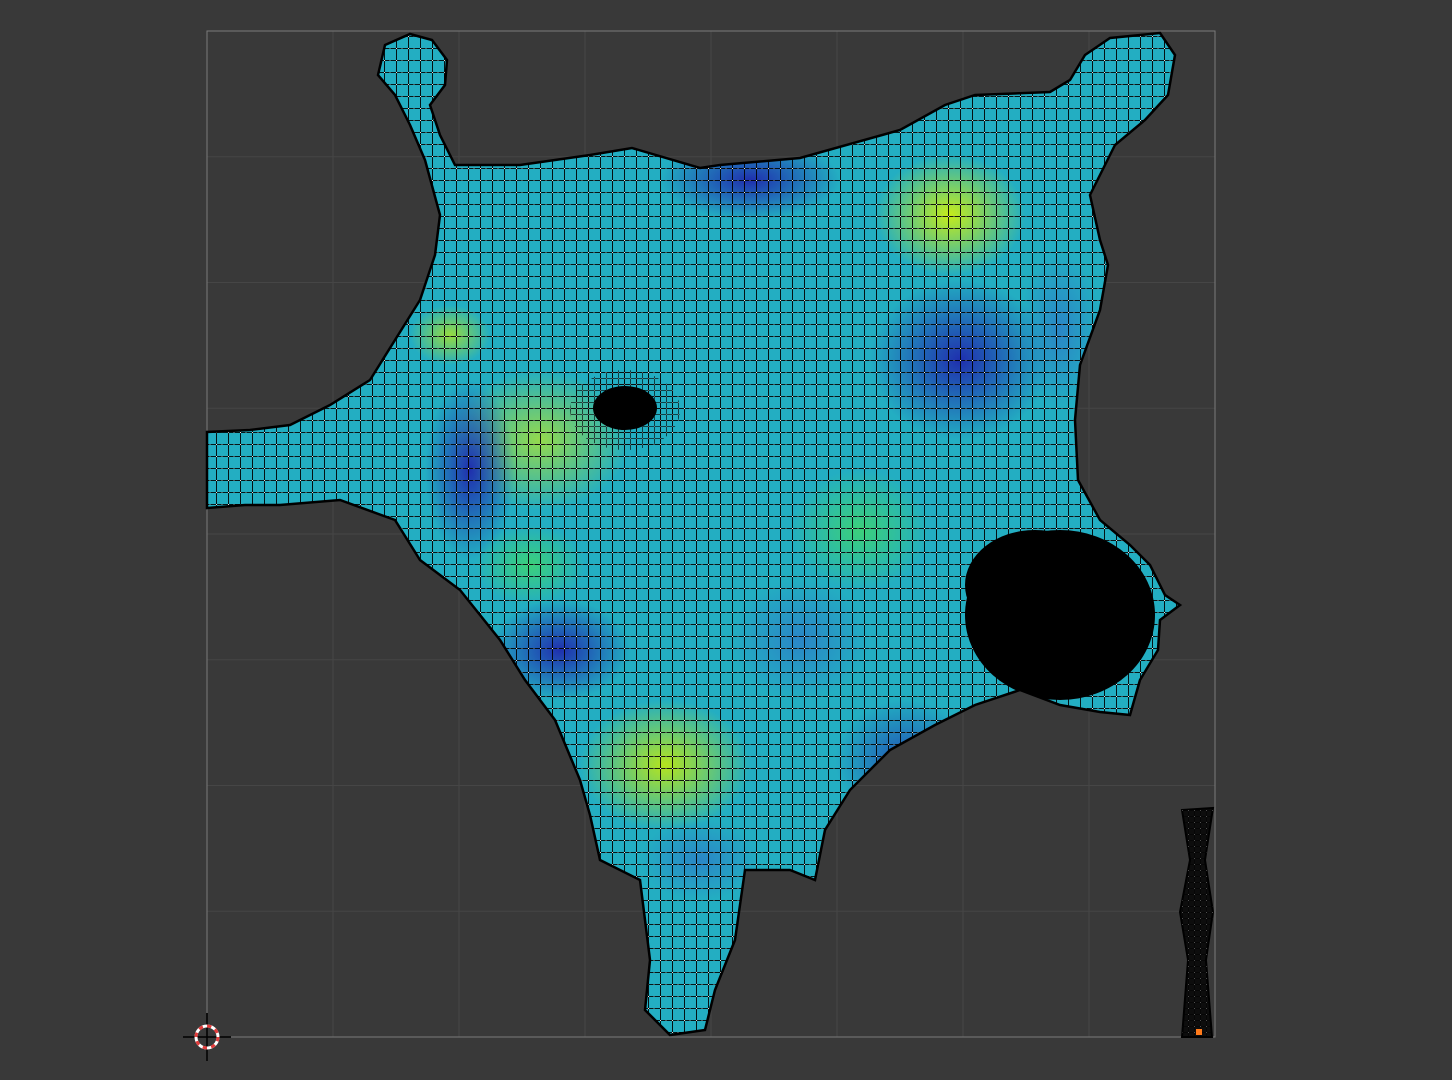 The height and width of the screenshot is (1080, 1452). What do you see at coordinates (1199, 1032) in the screenshot?
I see `selected-vertex-marker` at bounding box center [1199, 1032].